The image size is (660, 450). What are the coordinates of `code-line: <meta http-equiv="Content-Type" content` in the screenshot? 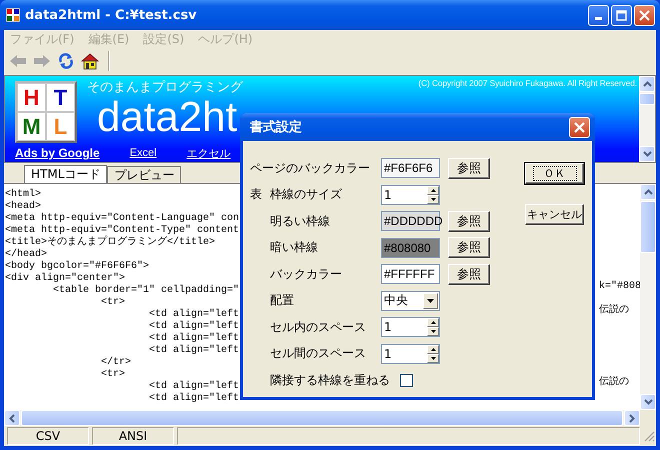 It's located at (122, 230).